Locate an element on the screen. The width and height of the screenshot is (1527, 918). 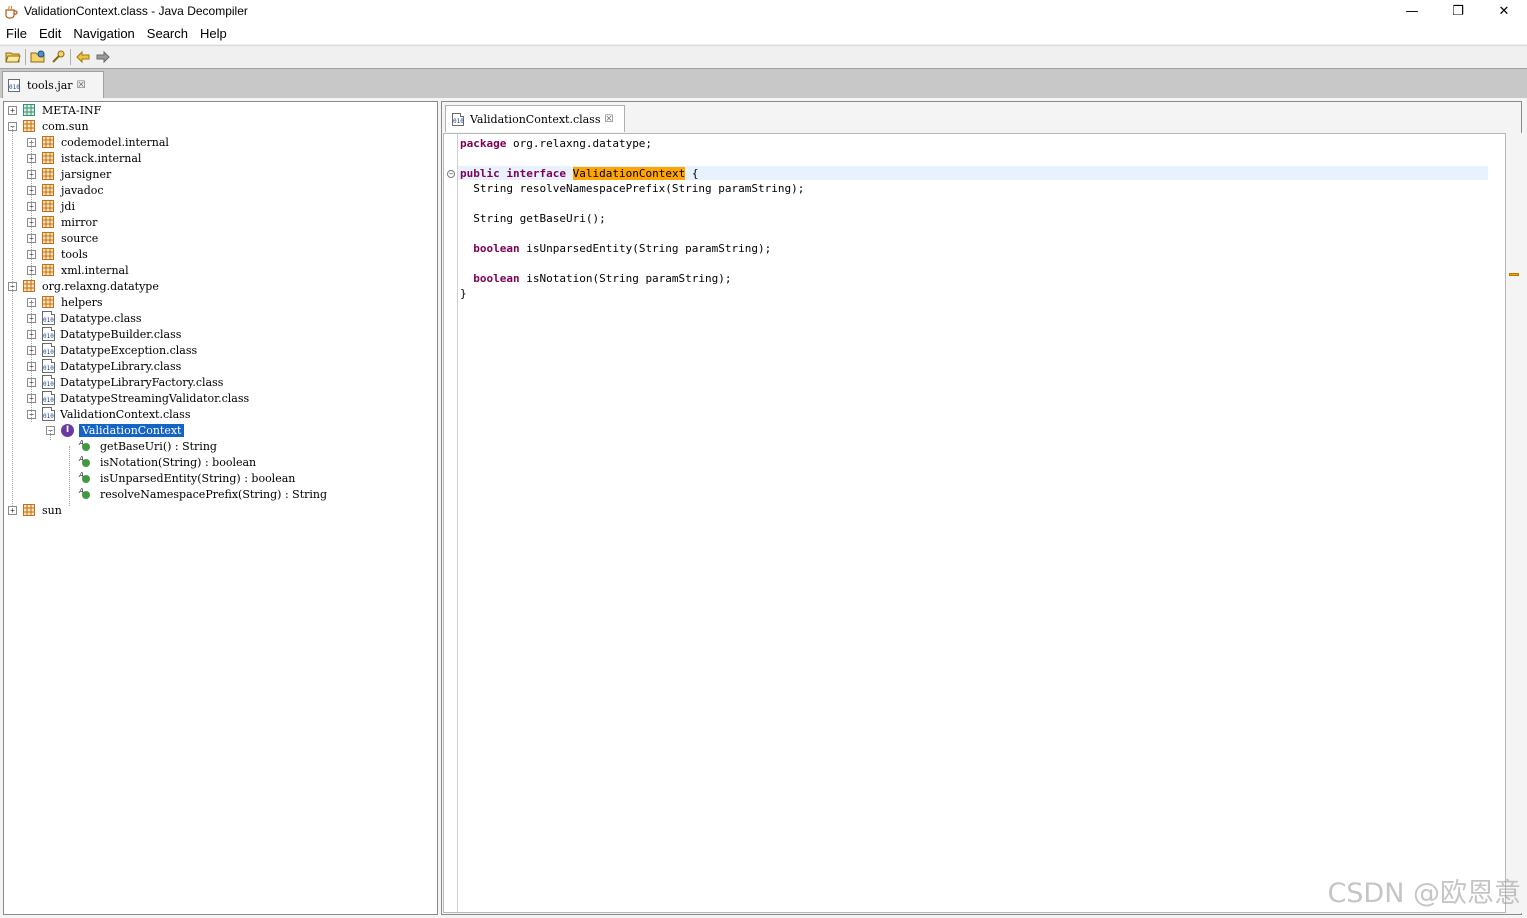
tree-item: + jdi is located at coordinates (51, 206).